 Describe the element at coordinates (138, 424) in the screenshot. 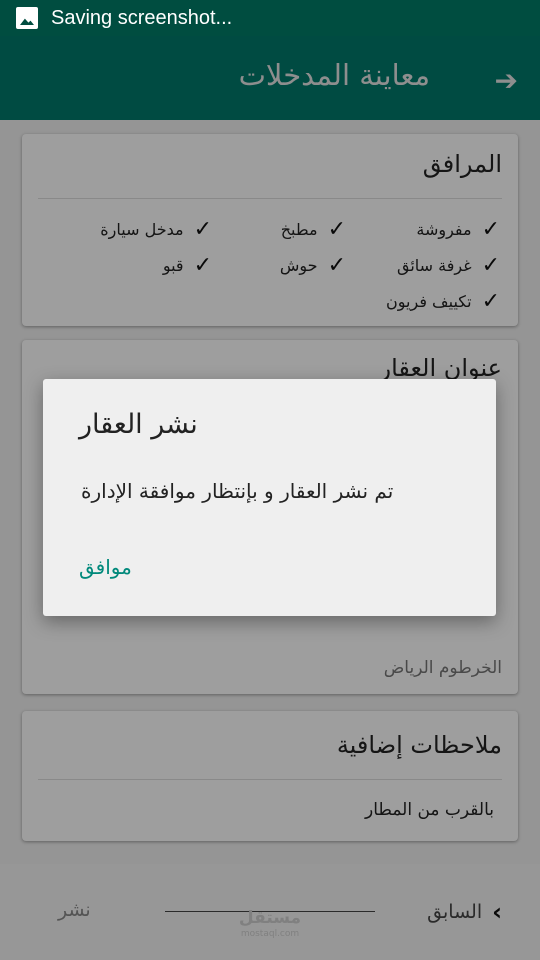

I see `dialog-title: نشر العقار` at that location.